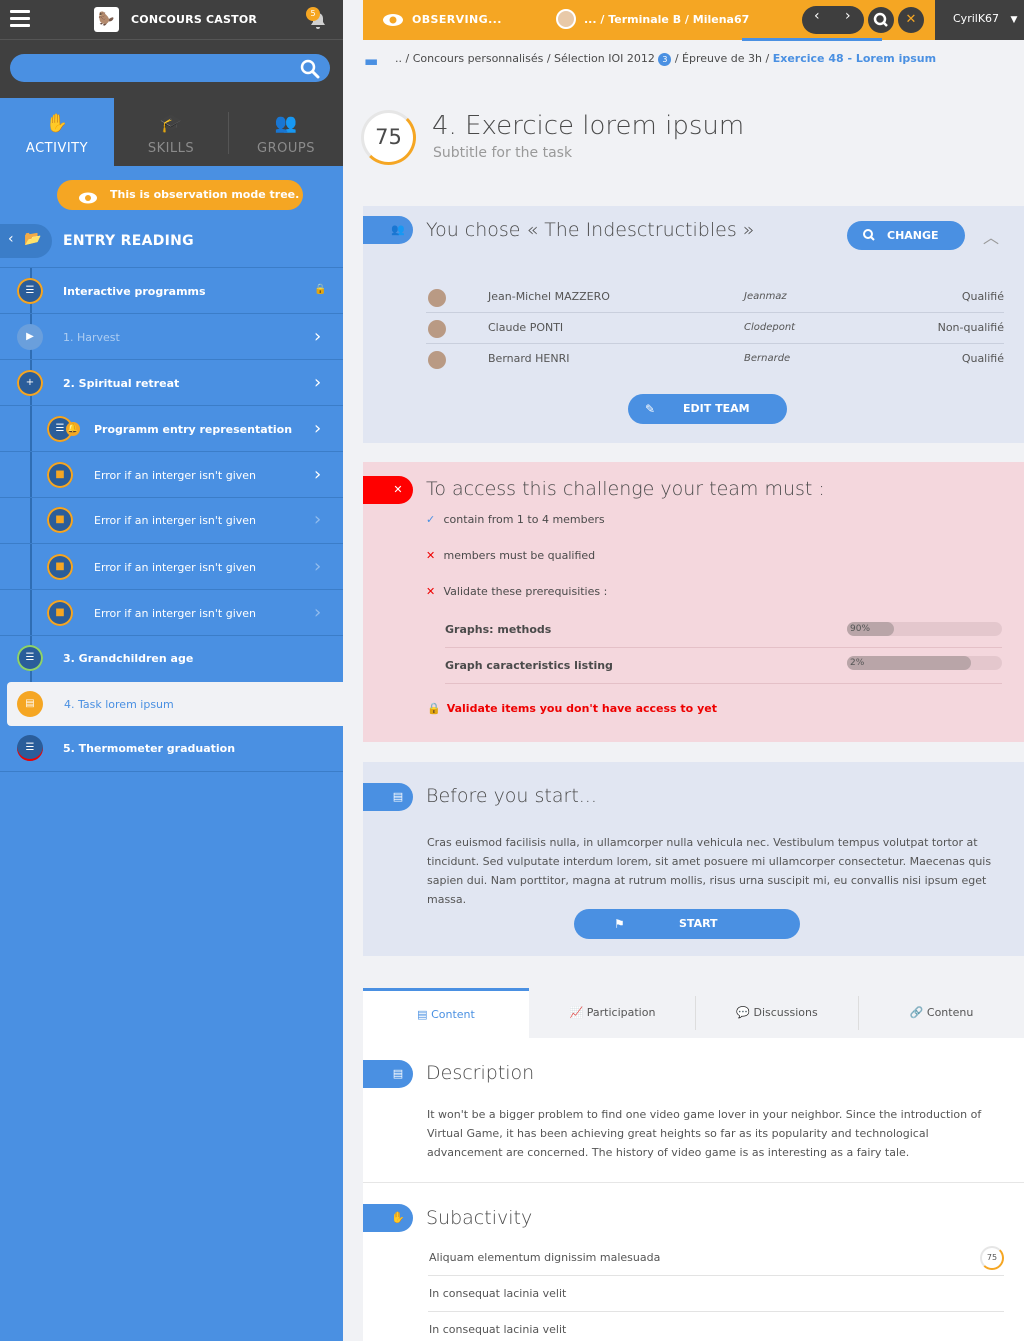  What do you see at coordinates (286, 148) in the screenshot?
I see `tab-label: GROUPS` at bounding box center [286, 148].